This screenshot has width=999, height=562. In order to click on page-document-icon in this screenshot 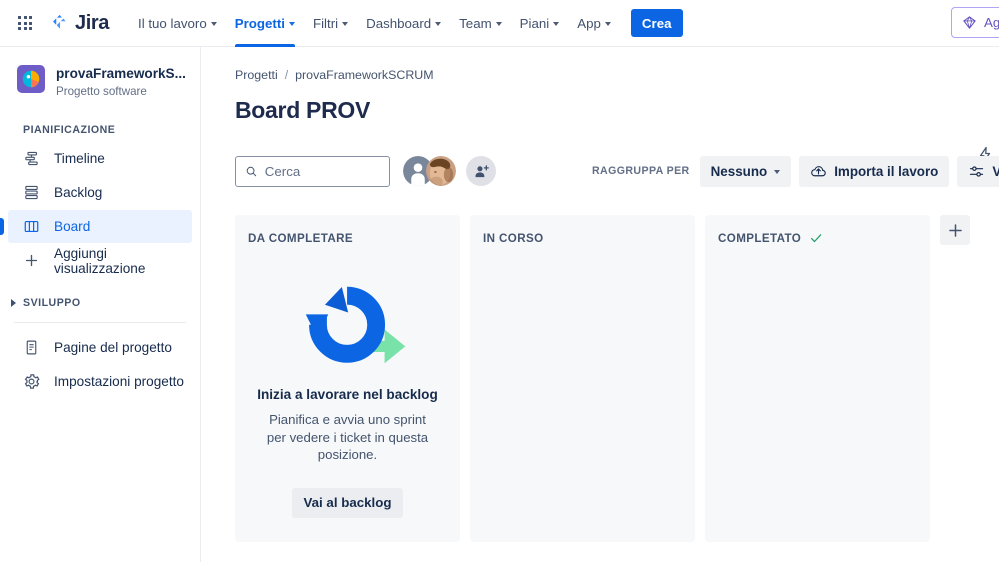, I will do `click(31, 347)`.